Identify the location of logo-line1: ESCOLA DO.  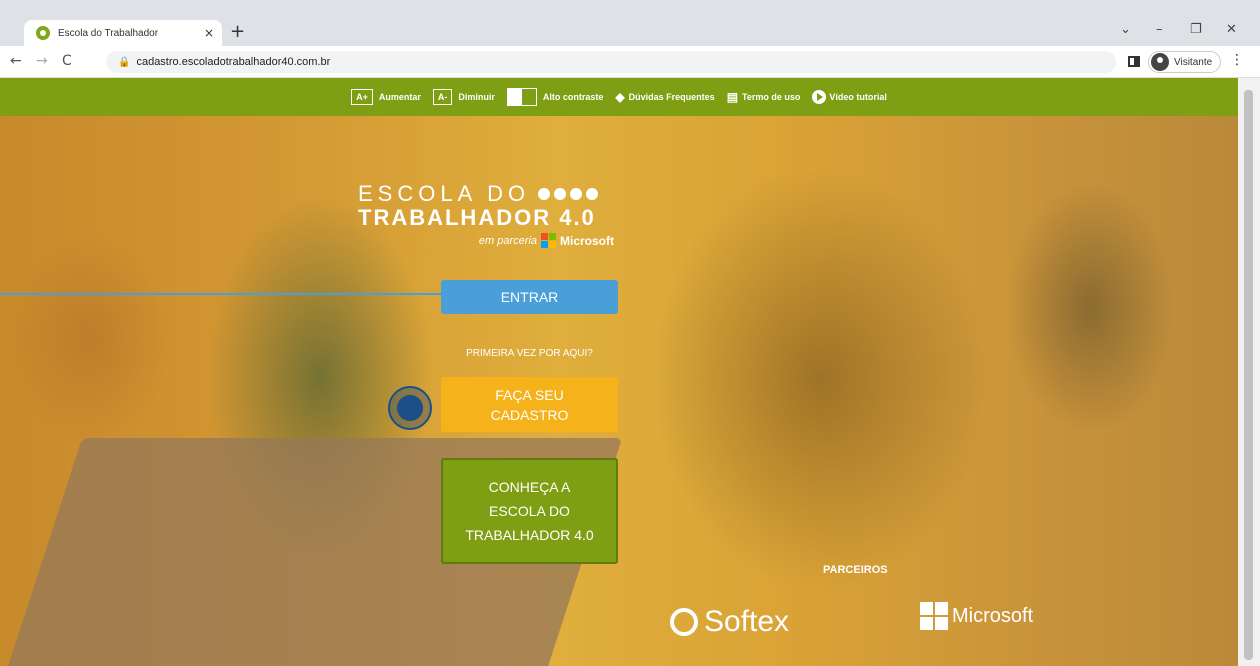
(444, 193).